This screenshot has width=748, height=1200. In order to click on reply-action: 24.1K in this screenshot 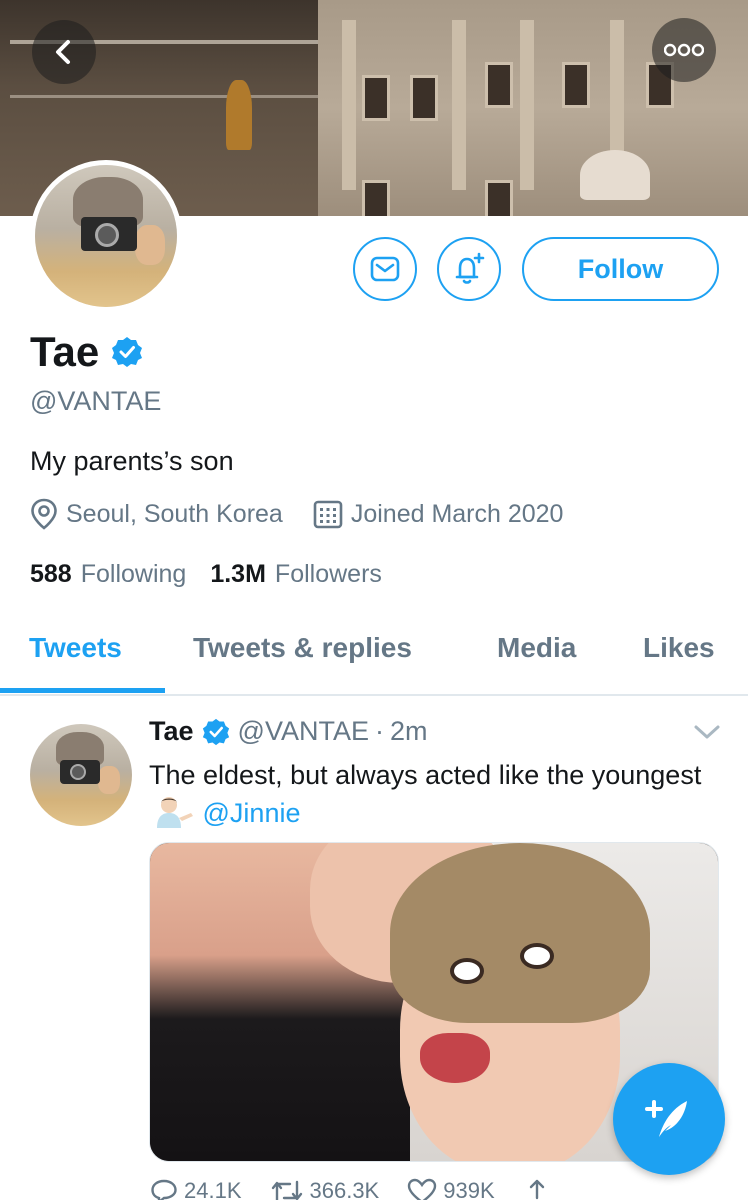, I will do `click(196, 1189)`.